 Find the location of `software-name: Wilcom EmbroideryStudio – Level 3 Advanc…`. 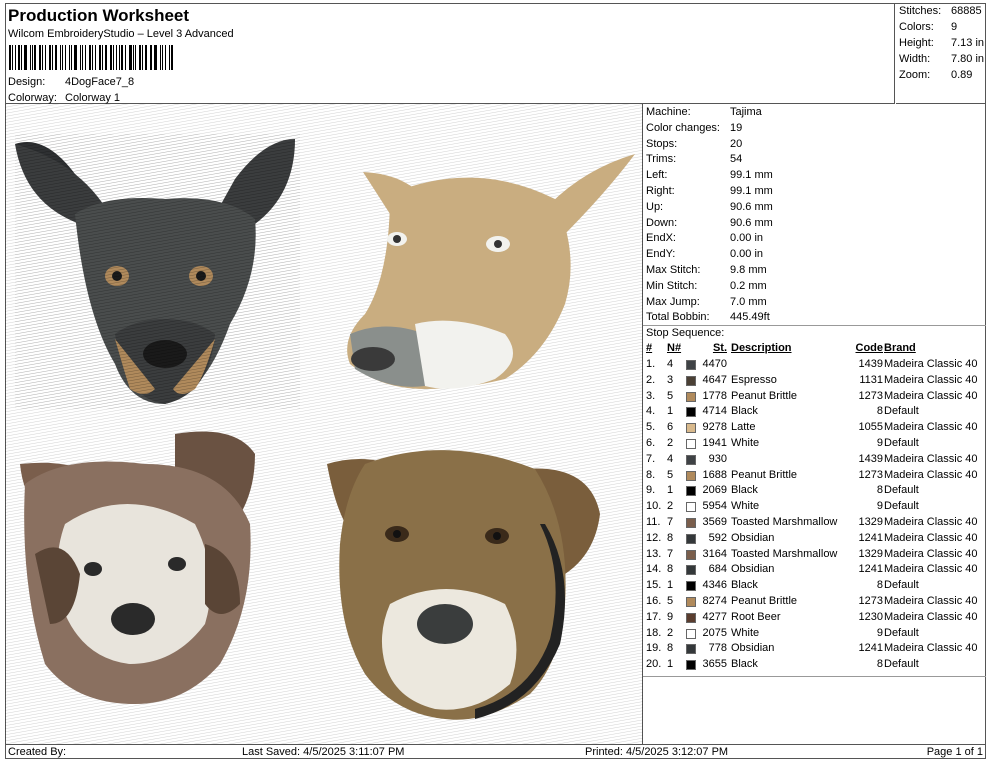

software-name: Wilcom EmbroideryStudio – Level 3 Advanc… is located at coordinates (121, 34).